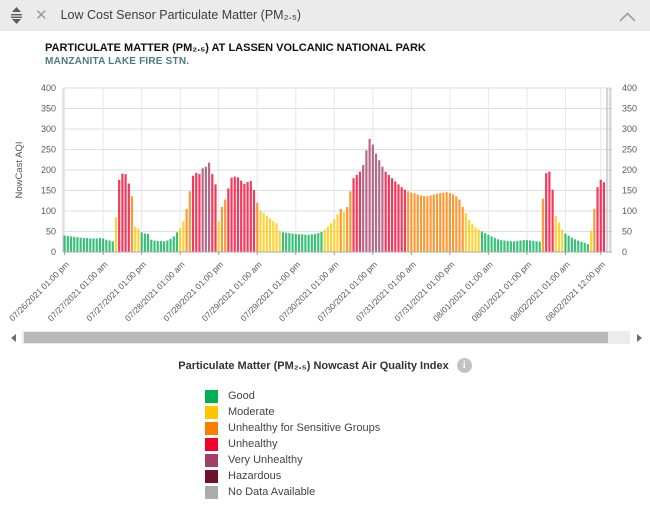 The width and height of the screenshot is (650, 515). What do you see at coordinates (48, 109) in the screenshot?
I see `svg-text: 350` at bounding box center [48, 109].